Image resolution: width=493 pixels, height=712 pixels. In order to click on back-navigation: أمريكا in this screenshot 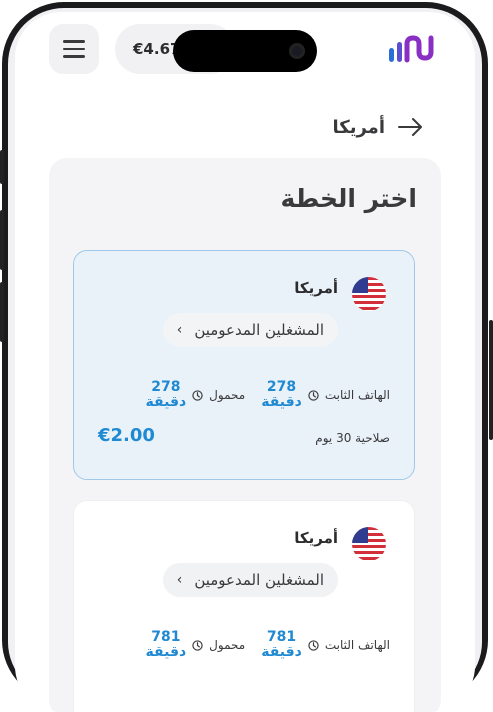, I will do `click(378, 127)`.